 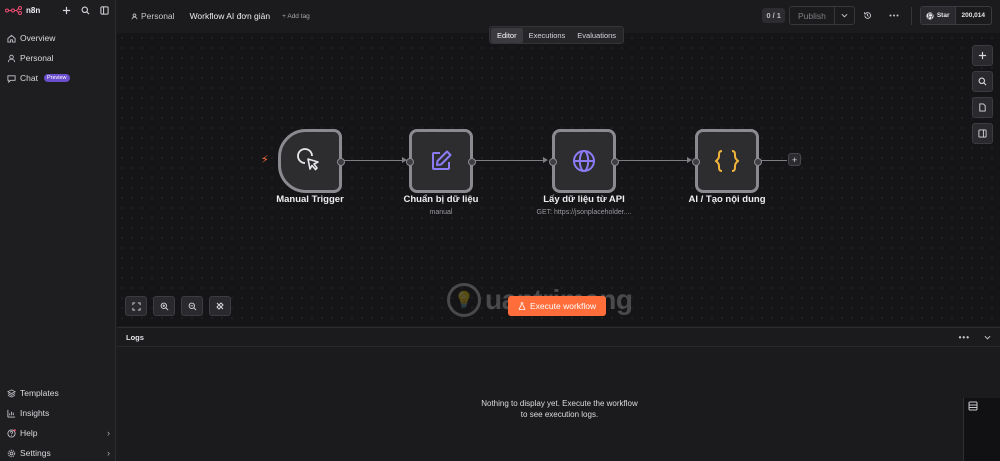 What do you see at coordinates (192, 306) in the screenshot?
I see `zoom-out-icon` at bounding box center [192, 306].